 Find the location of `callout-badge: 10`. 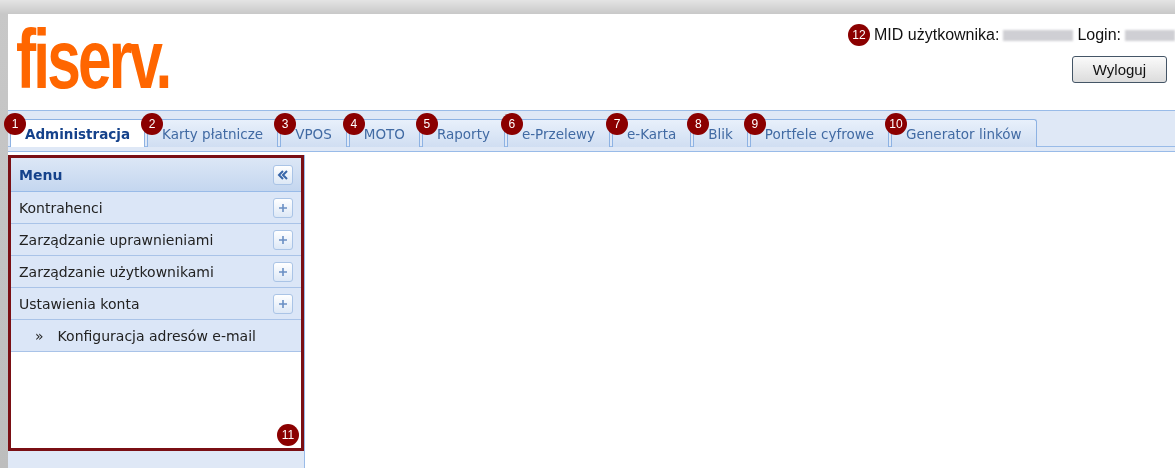

callout-badge: 10 is located at coordinates (896, 124).